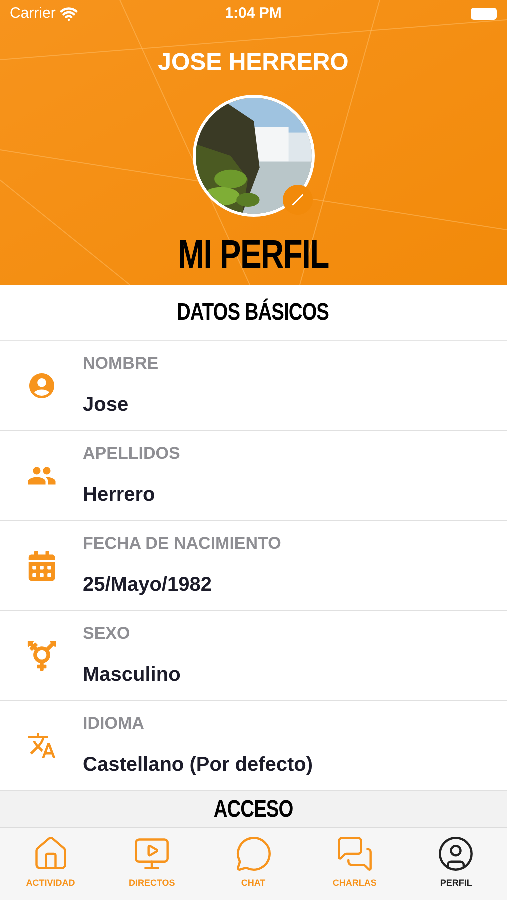 This screenshot has height=900, width=507. What do you see at coordinates (121, 363) in the screenshot?
I see `field-label: NOMBRE` at bounding box center [121, 363].